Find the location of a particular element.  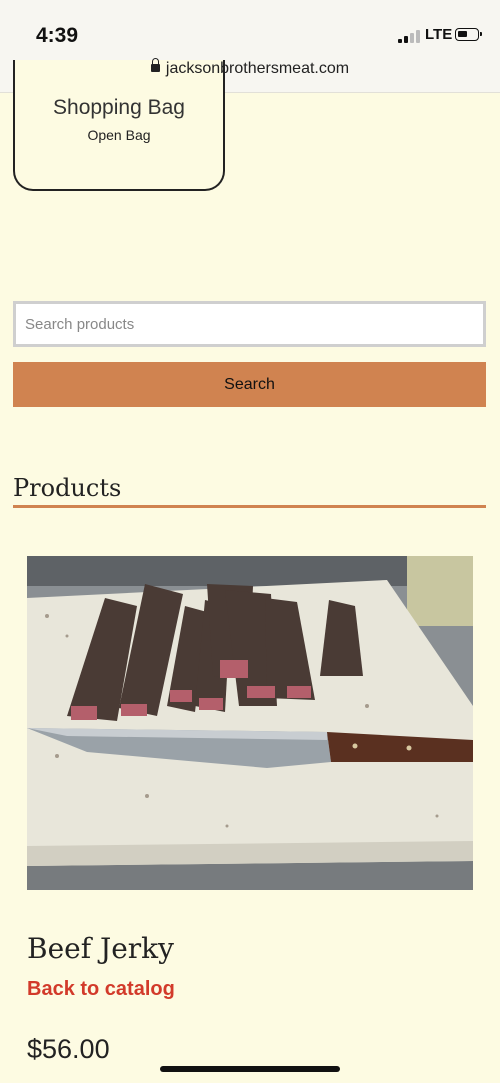

back-to-catalog-link: Back to catalog is located at coordinates (101, 989).